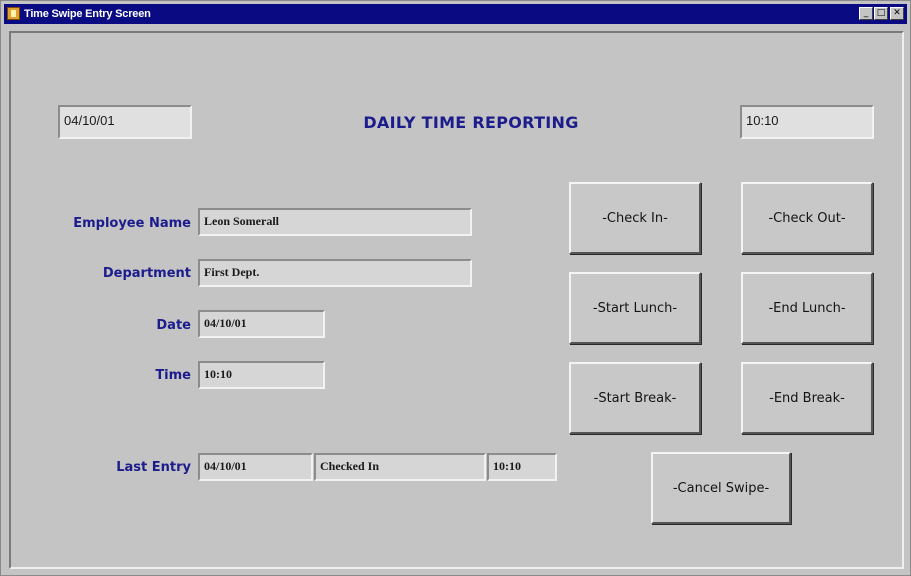 Image resolution: width=911 pixels, height=576 pixels. I want to click on department-label: Department, so click(146, 273).